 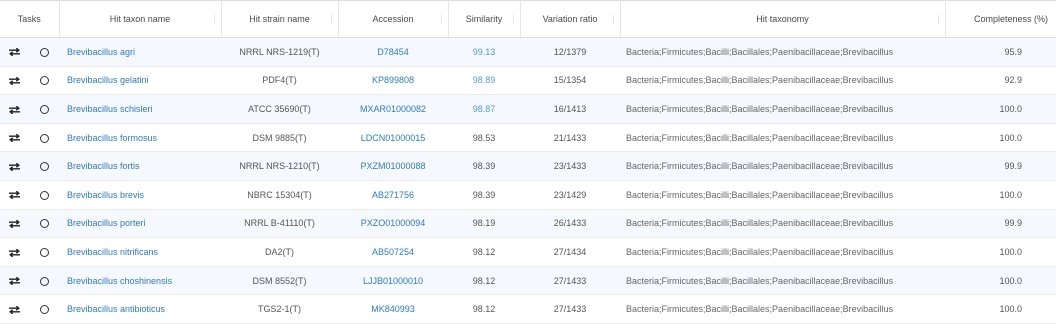 I want to click on accession-link: LJJB01000010, so click(x=393, y=281).